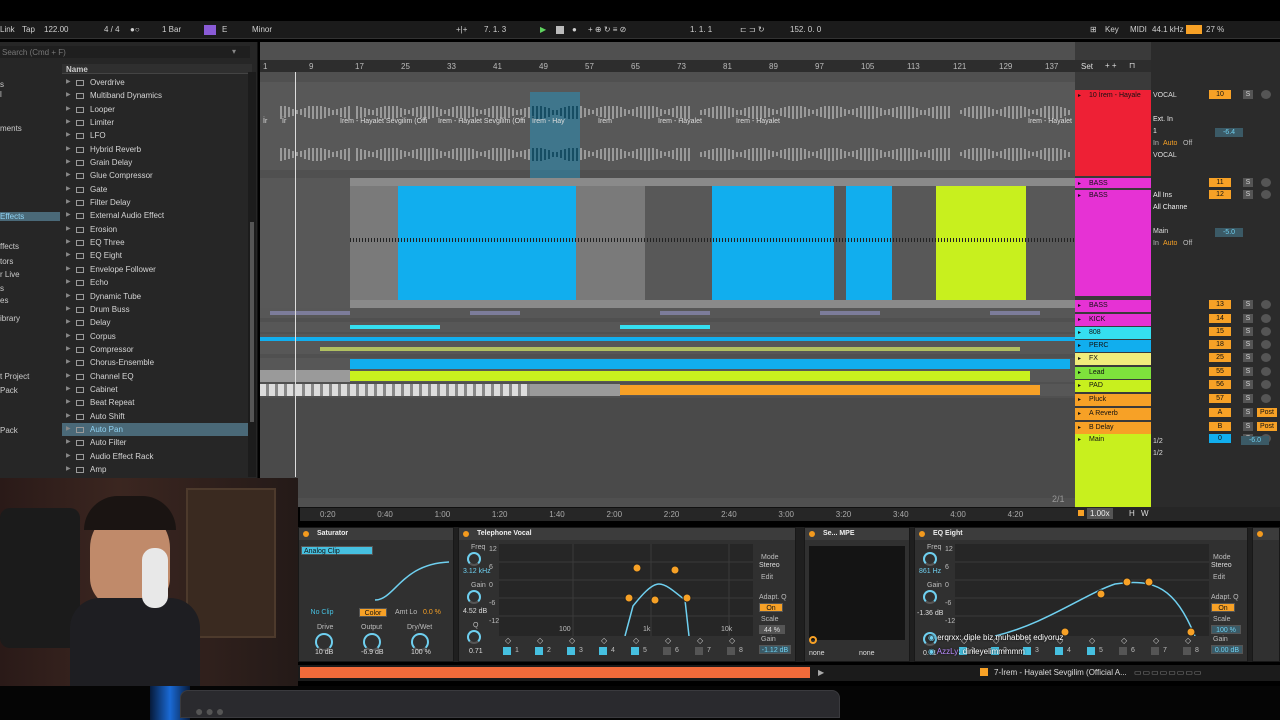 This screenshot has height=720, width=1280. What do you see at coordinates (322, 612) in the screenshot?
I see `no-clip-select: No Clip` at bounding box center [322, 612].